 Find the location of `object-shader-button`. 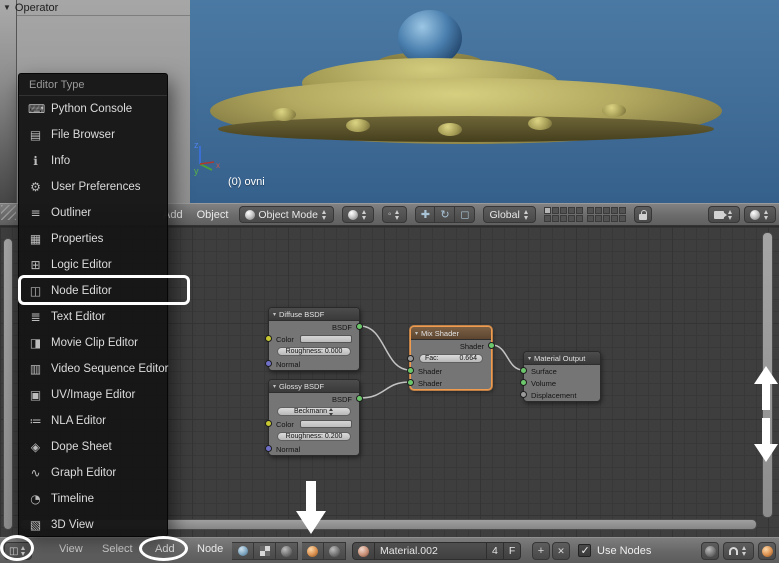

object-shader-button is located at coordinates (313, 551).